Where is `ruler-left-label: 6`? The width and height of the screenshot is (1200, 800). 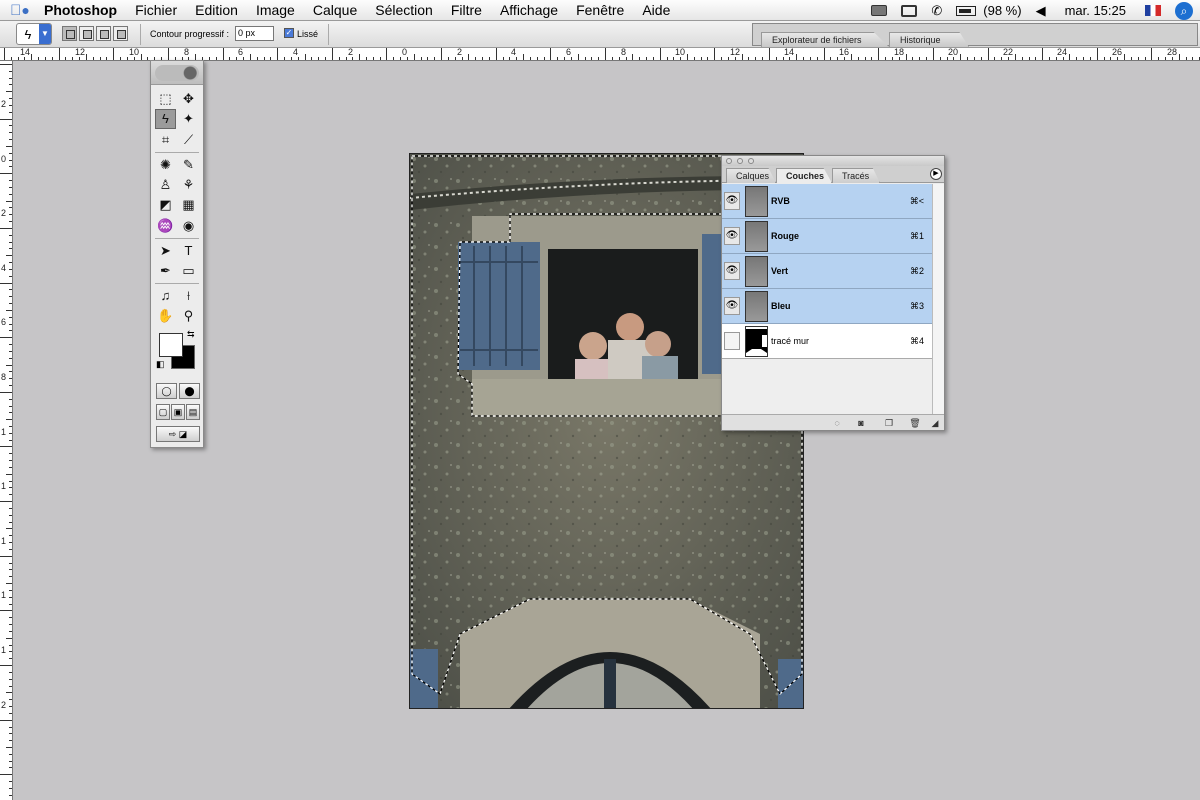 ruler-left-label: 6 is located at coordinates (4, 322).